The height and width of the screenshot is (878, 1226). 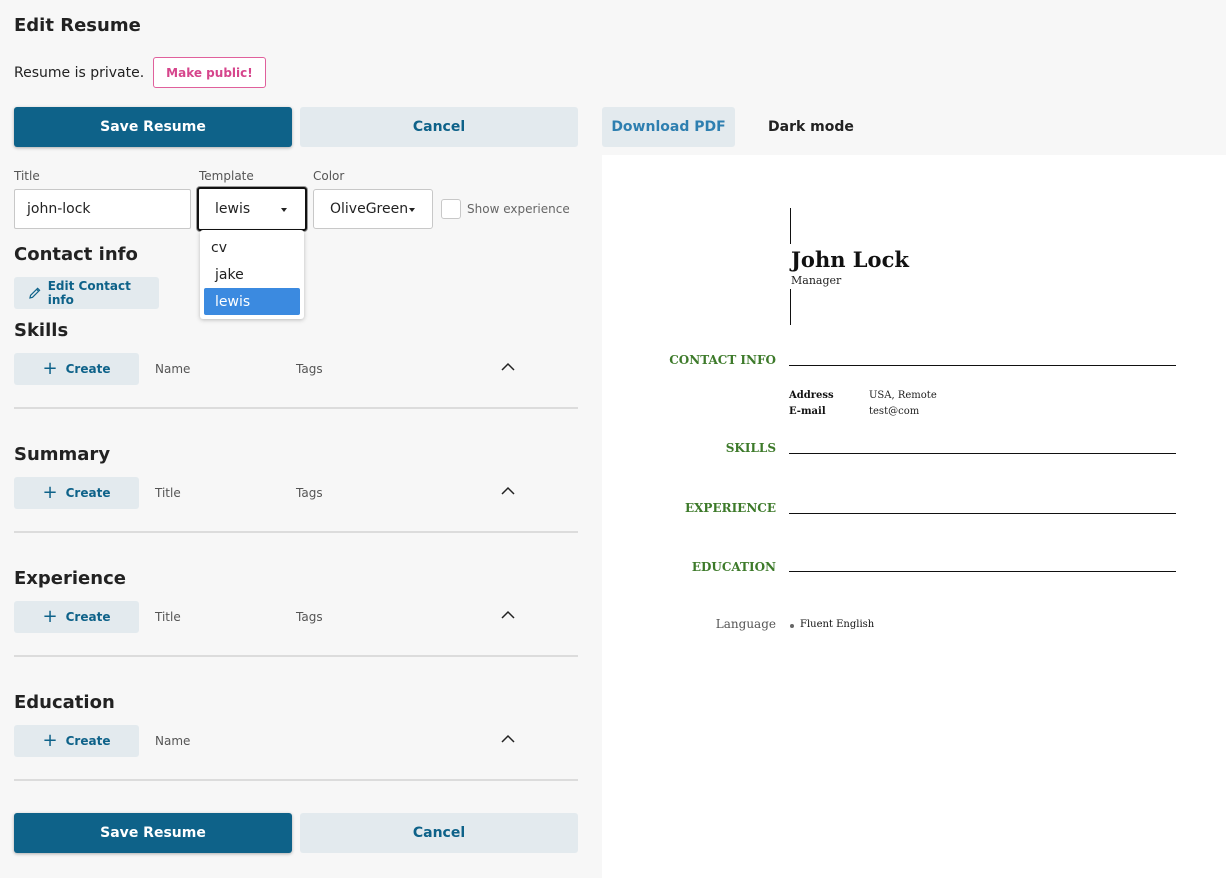 What do you see at coordinates (252, 247) in the screenshot?
I see `template-option-cv: cv` at bounding box center [252, 247].